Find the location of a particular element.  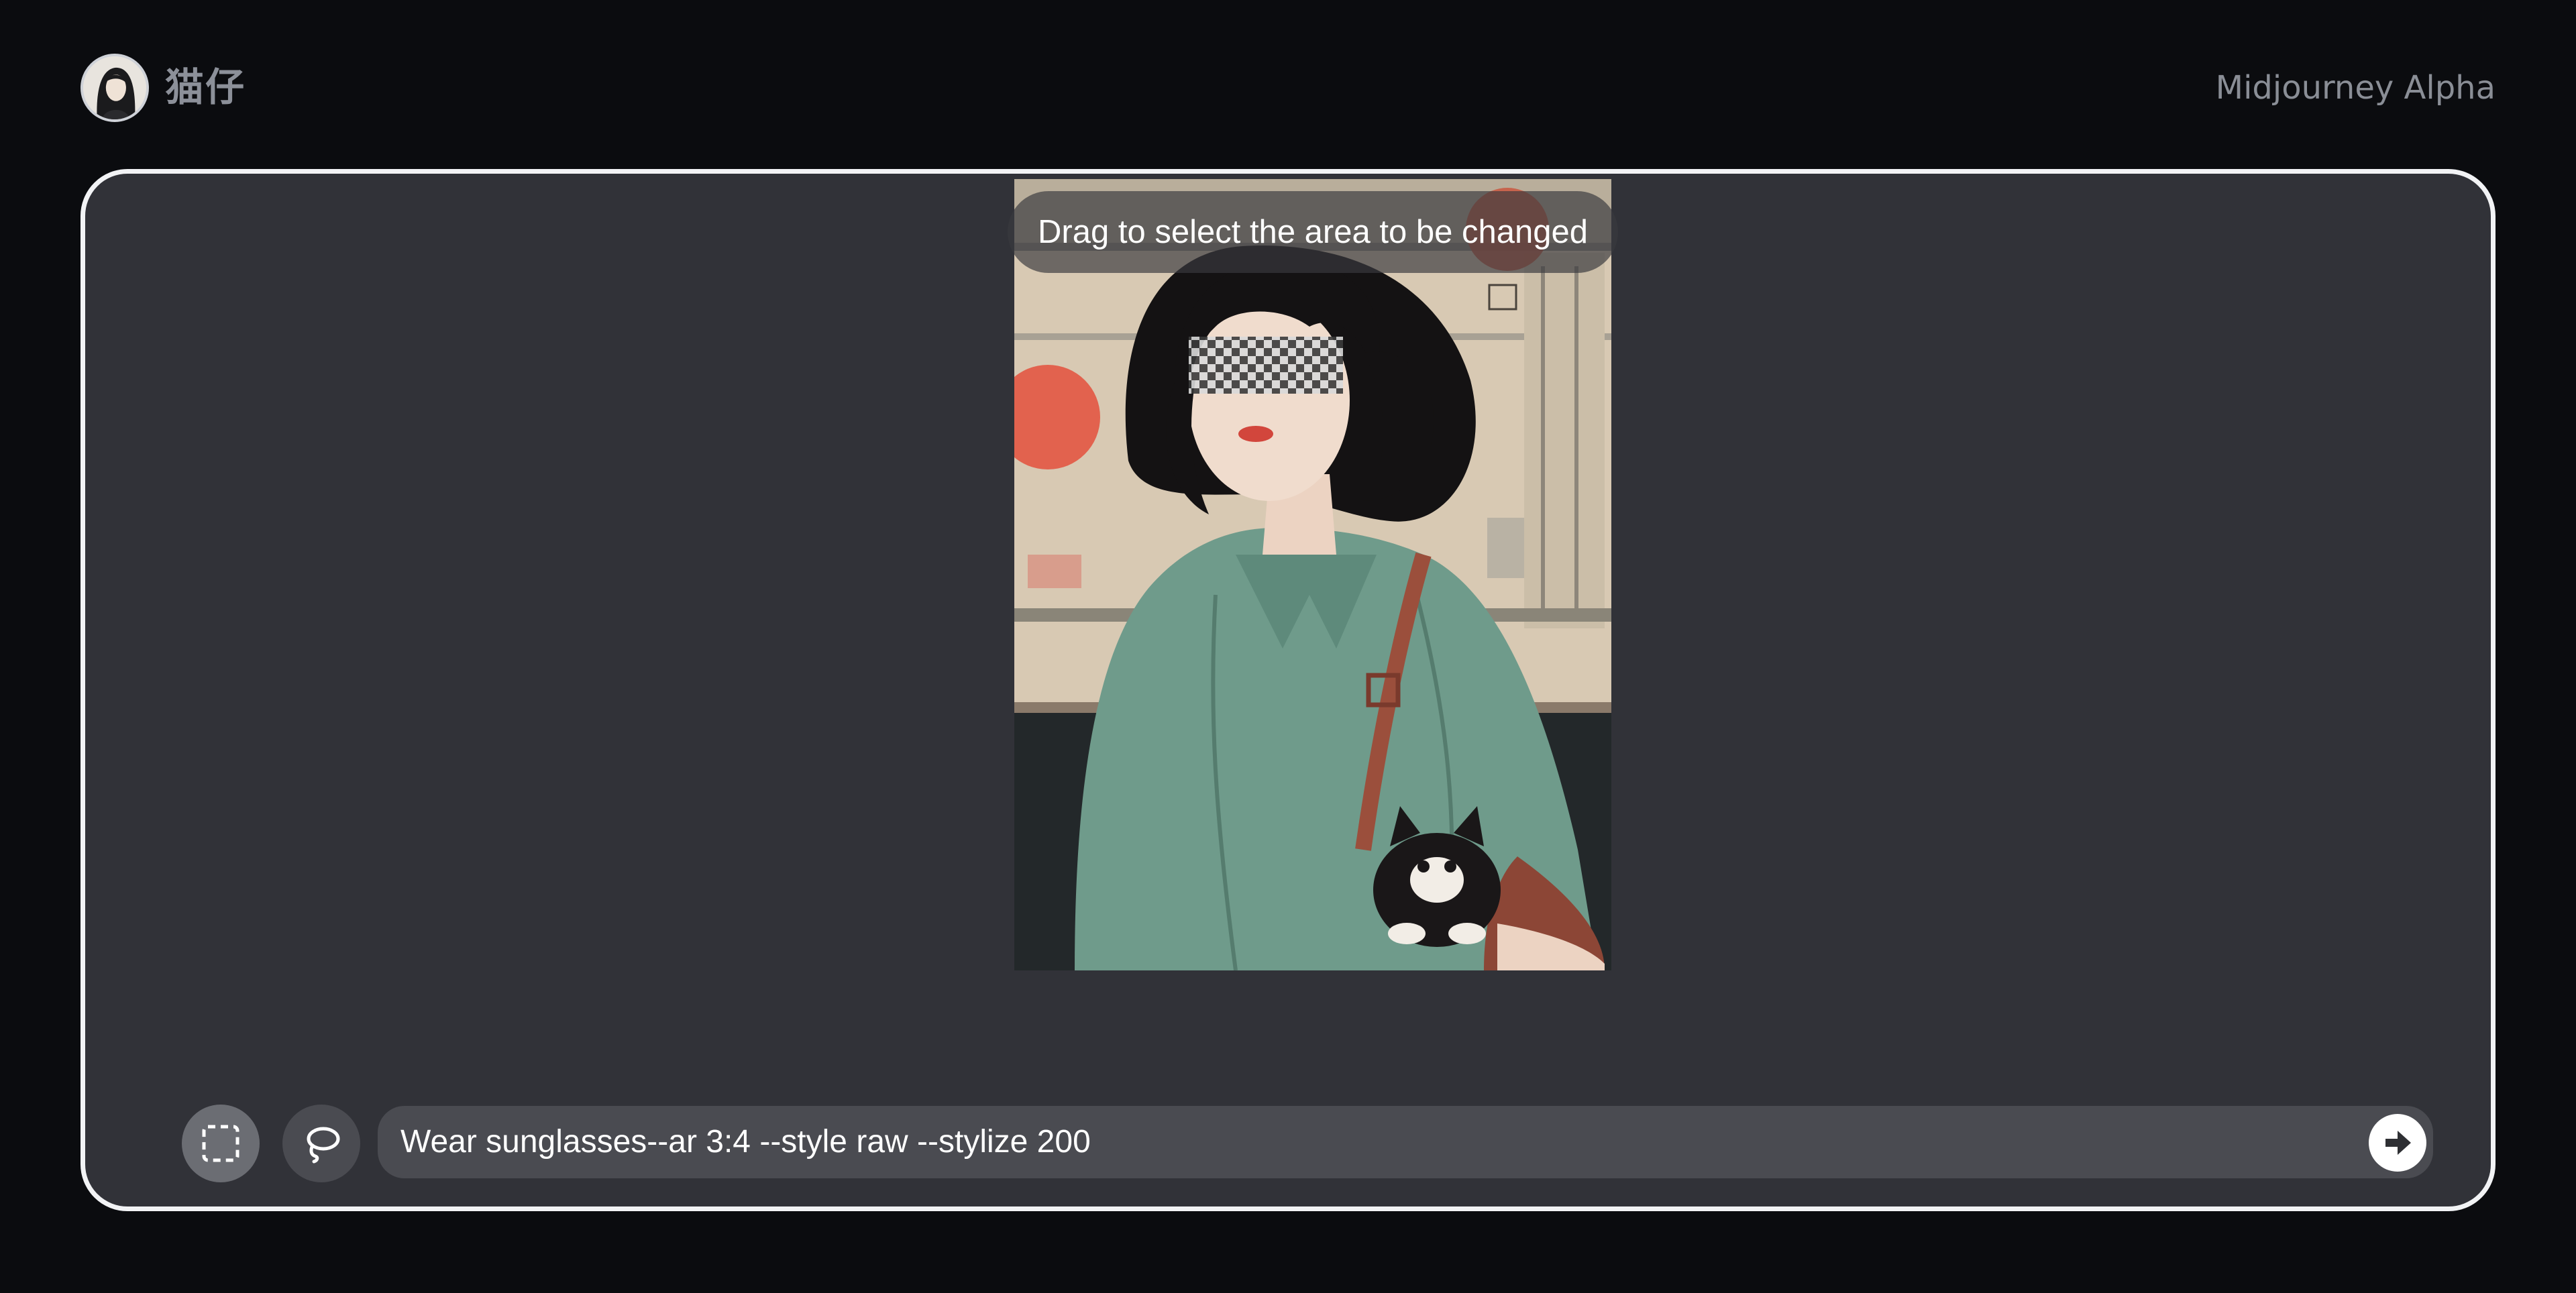

edit-canvas-image is located at coordinates (1312, 574).